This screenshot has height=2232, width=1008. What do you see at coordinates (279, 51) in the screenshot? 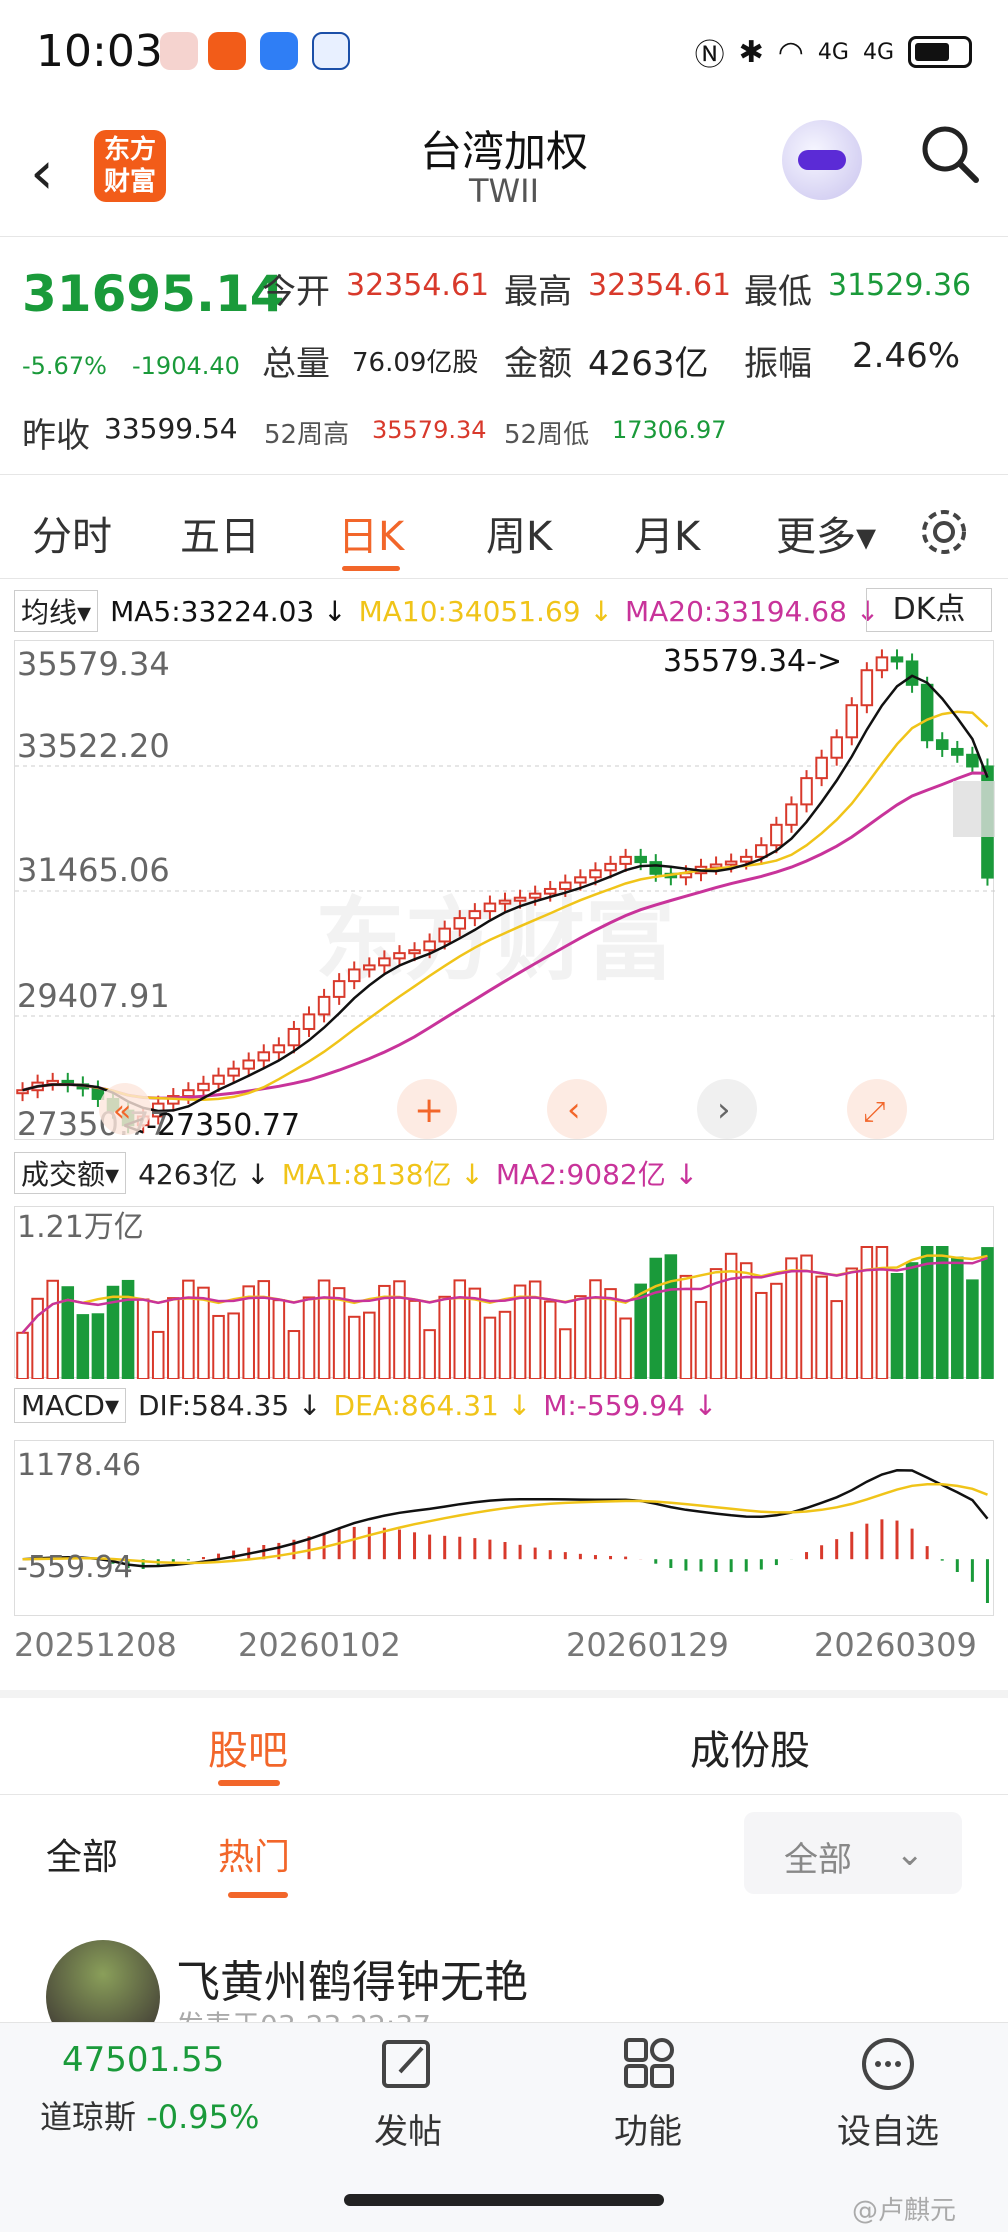
I see `chat-bubble-icon` at bounding box center [279, 51].